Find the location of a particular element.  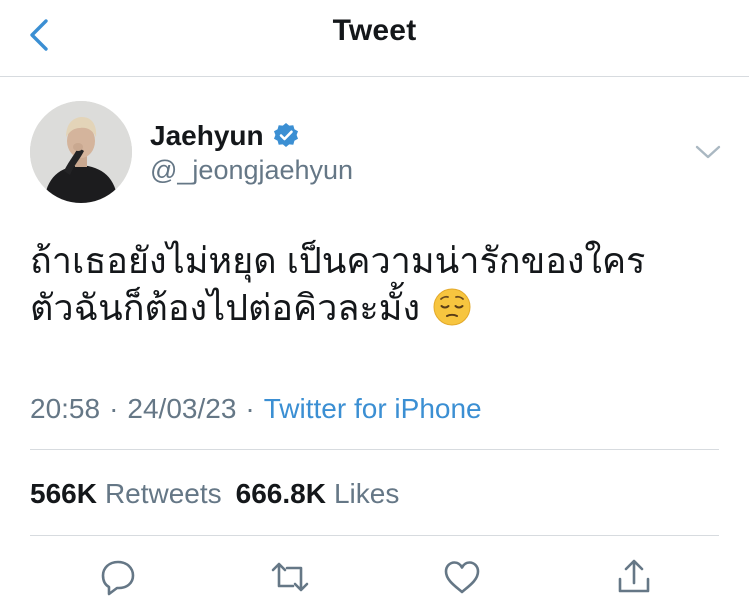

chevron-down-icon is located at coordinates (708, 152).